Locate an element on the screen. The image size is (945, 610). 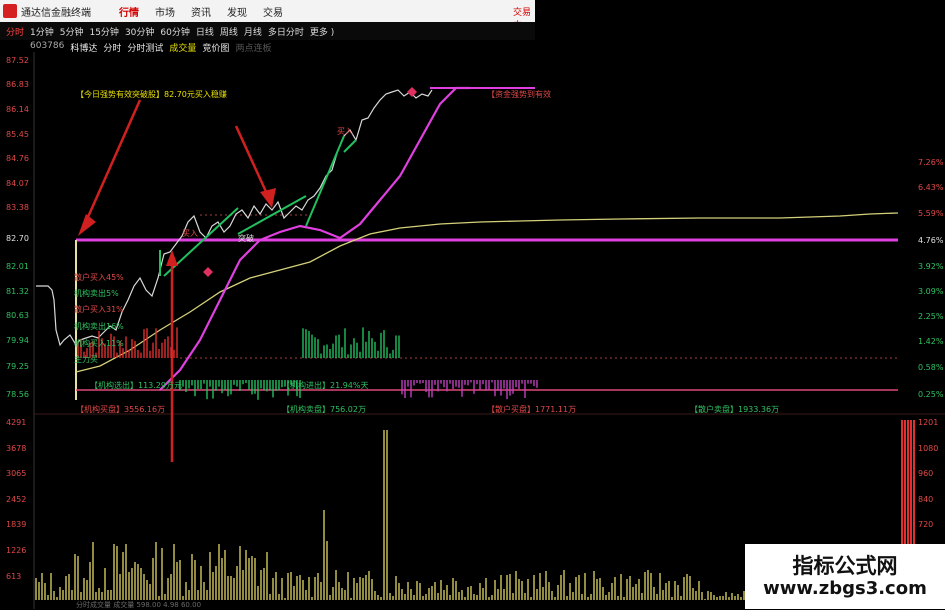
volume-right-tick: 1201 is located at coordinates (928, 422).